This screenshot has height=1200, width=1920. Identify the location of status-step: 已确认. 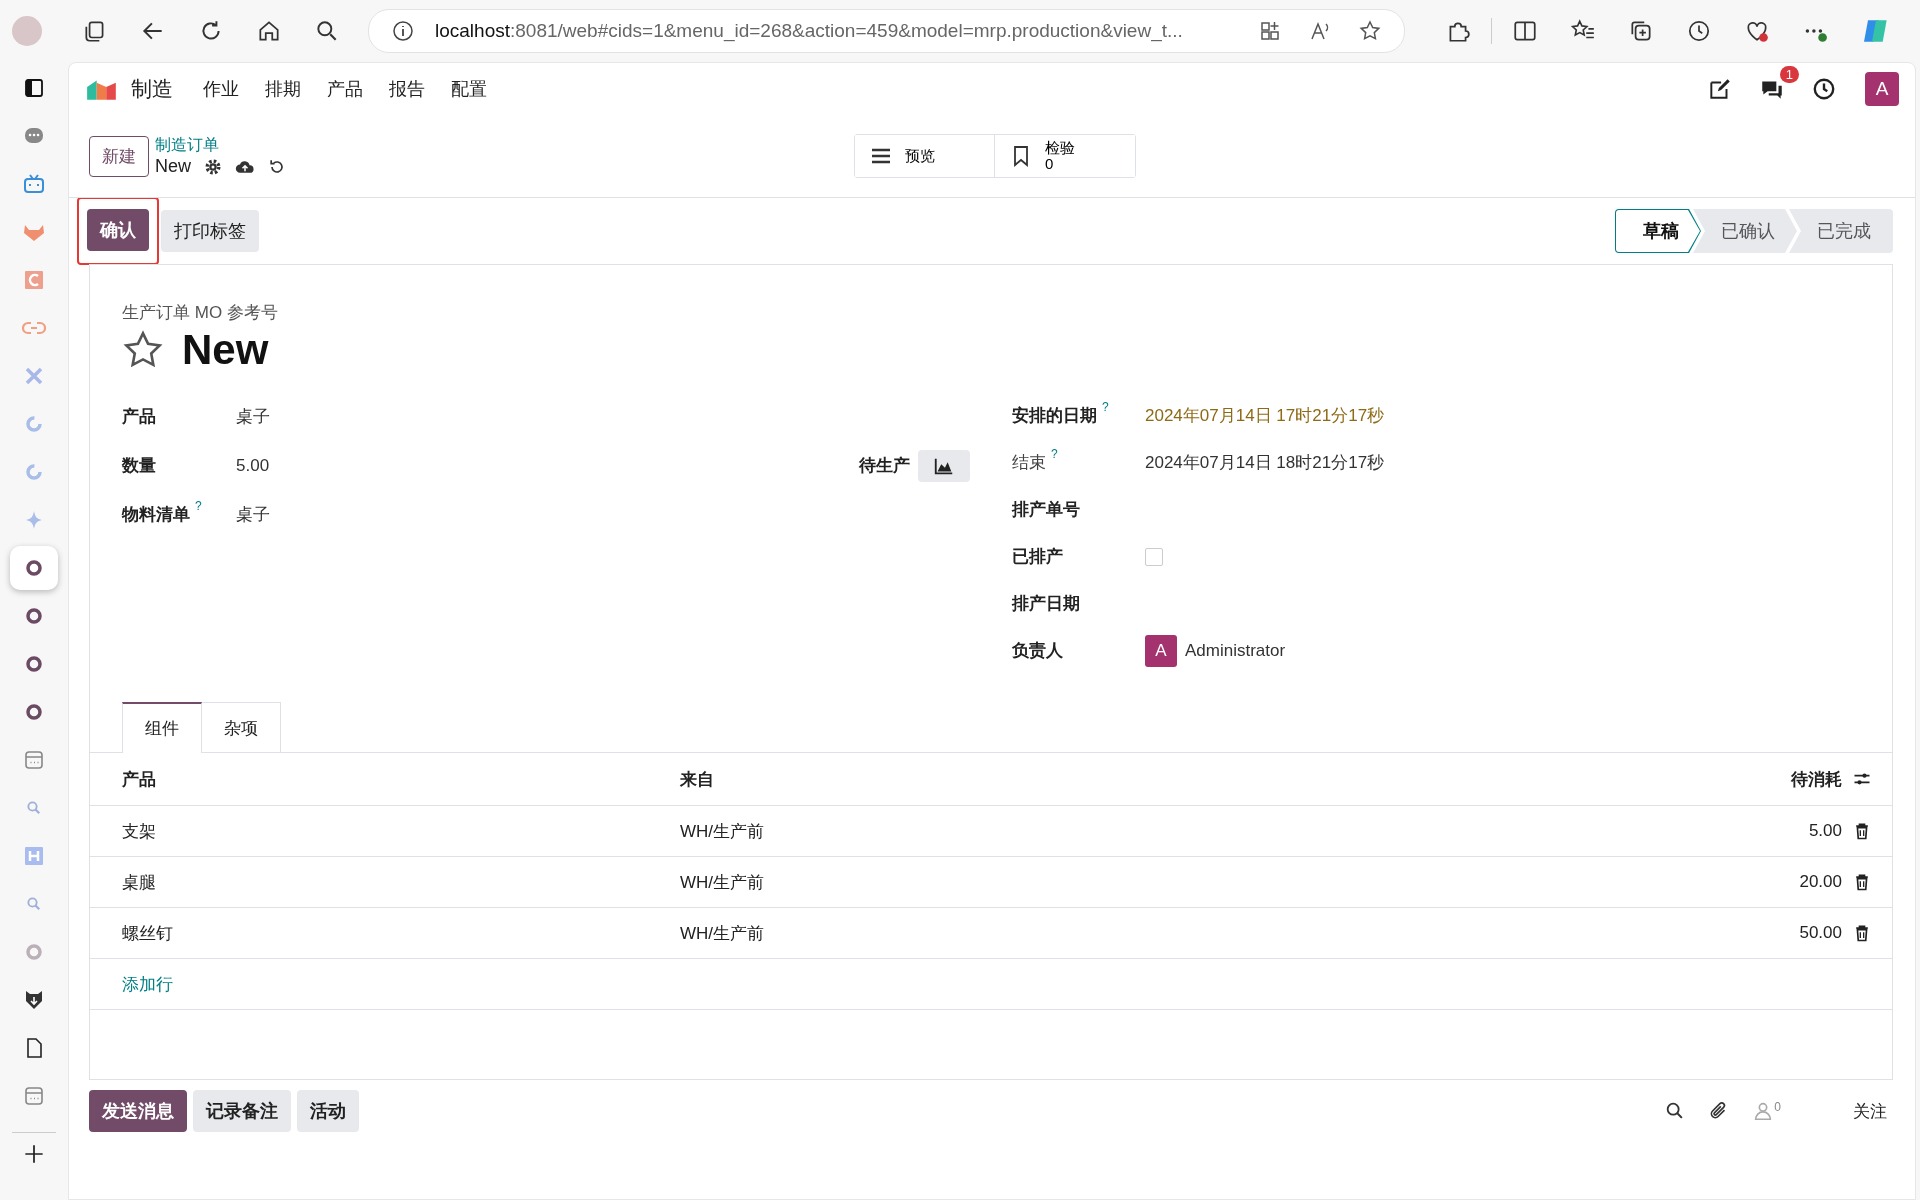
(1745, 231).